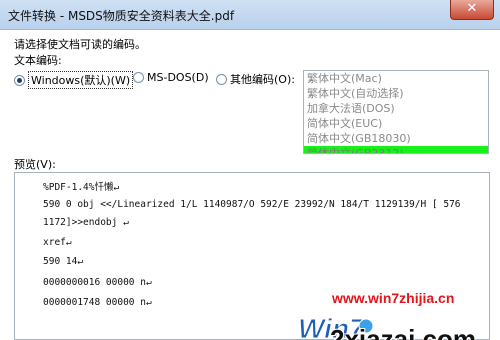 Image resolution: width=500 pixels, height=340 pixels. I want to click on radio-ms-dos-label: MS-DOS(D), so click(178, 77).